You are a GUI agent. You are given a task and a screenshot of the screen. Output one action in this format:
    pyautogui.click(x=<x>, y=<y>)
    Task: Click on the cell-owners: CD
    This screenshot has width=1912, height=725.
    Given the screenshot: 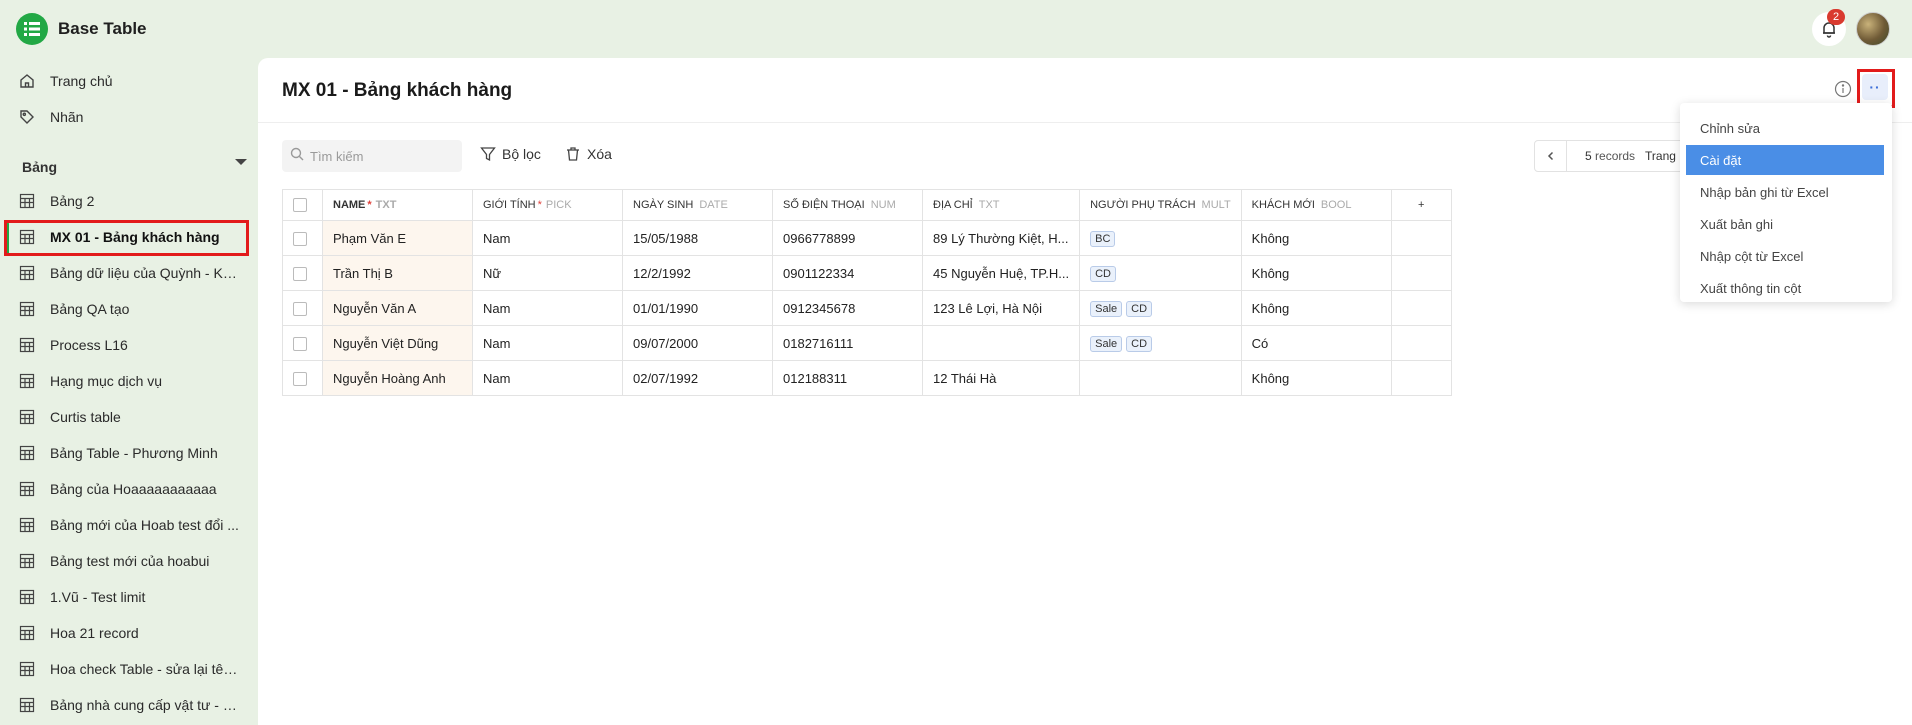 What is the action you would take?
    pyautogui.click(x=1160, y=273)
    